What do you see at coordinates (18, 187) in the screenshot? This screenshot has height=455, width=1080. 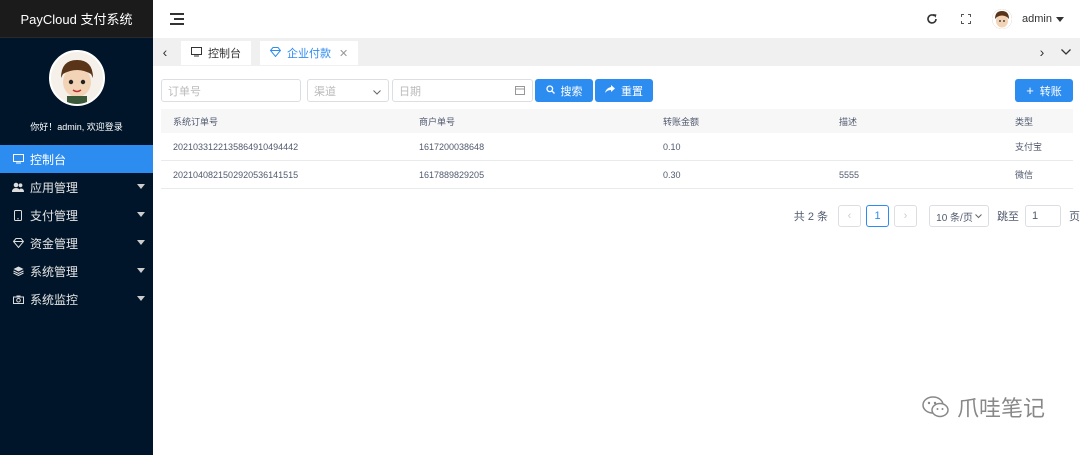 I see `users-icon` at bounding box center [18, 187].